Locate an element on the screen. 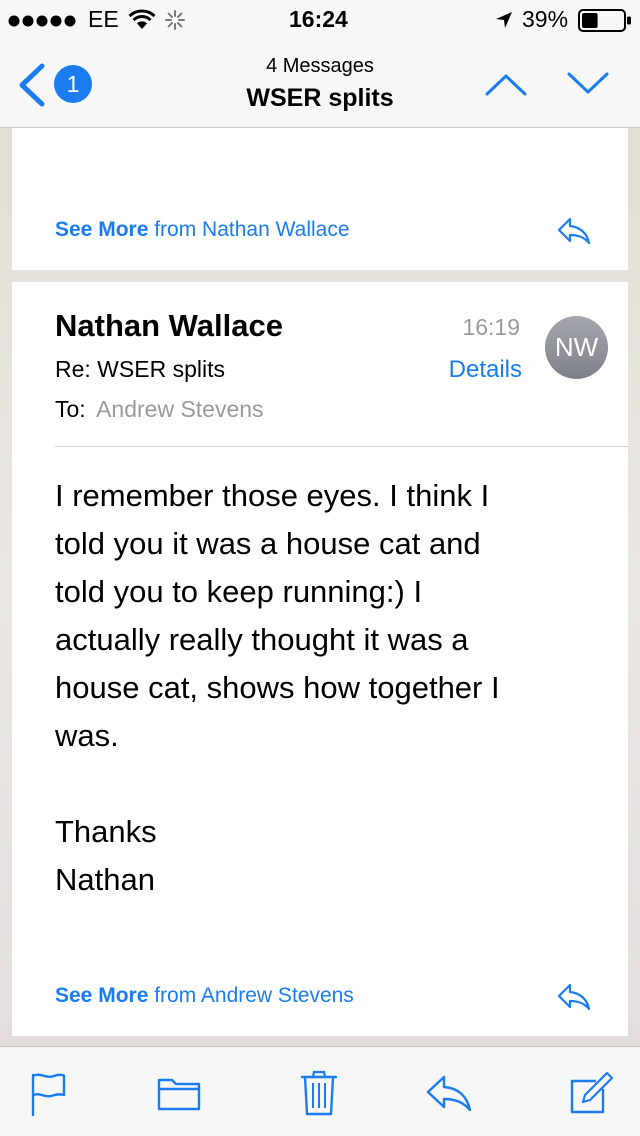 This screenshot has width=640, height=1136. flag-icon is located at coordinates (48, 1095).